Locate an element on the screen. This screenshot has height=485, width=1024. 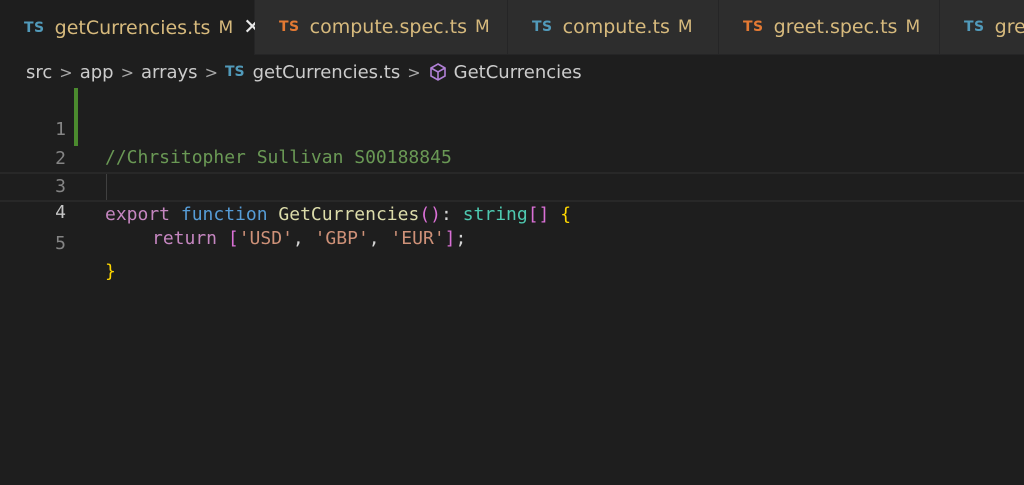
tab-label: compute.ts is located at coordinates (616, 27).